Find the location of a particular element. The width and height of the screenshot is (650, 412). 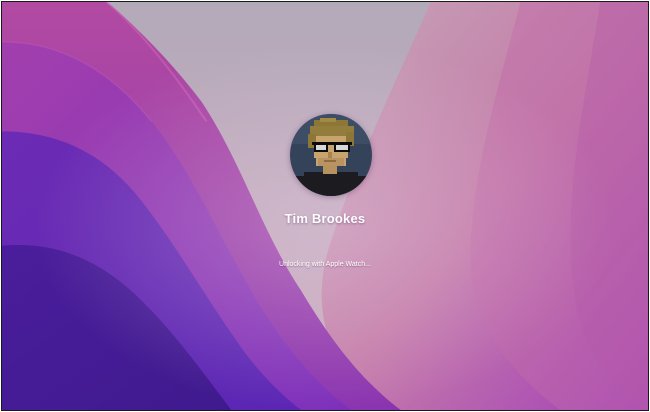

pixel-art-avatar-icon is located at coordinates (331, 155).